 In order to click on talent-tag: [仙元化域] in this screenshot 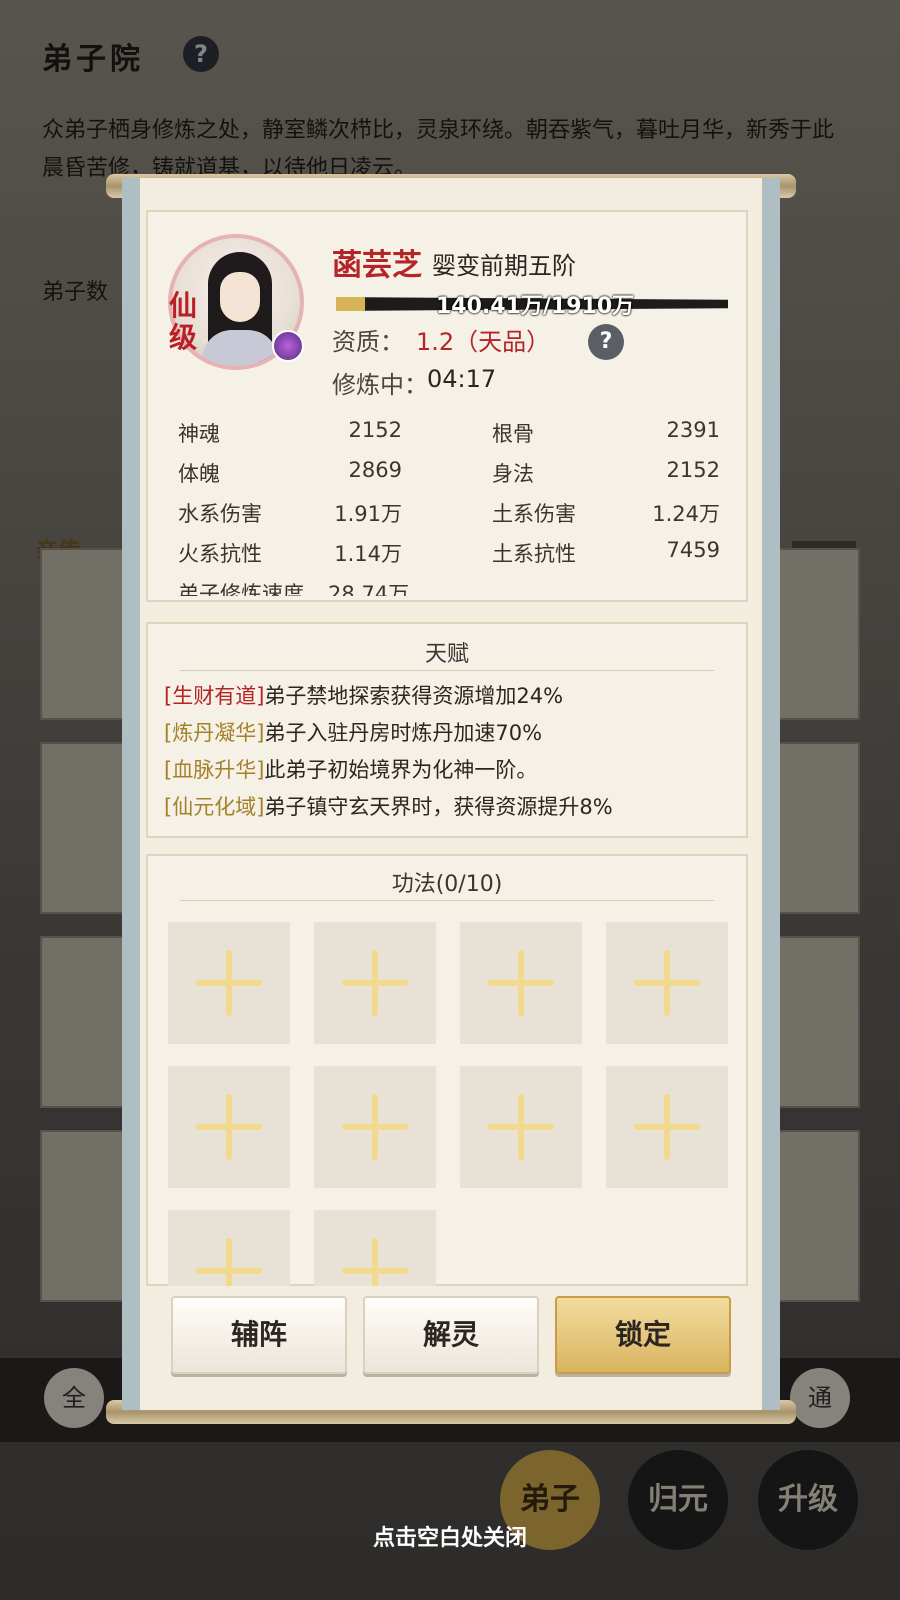, I will do `click(214, 807)`.